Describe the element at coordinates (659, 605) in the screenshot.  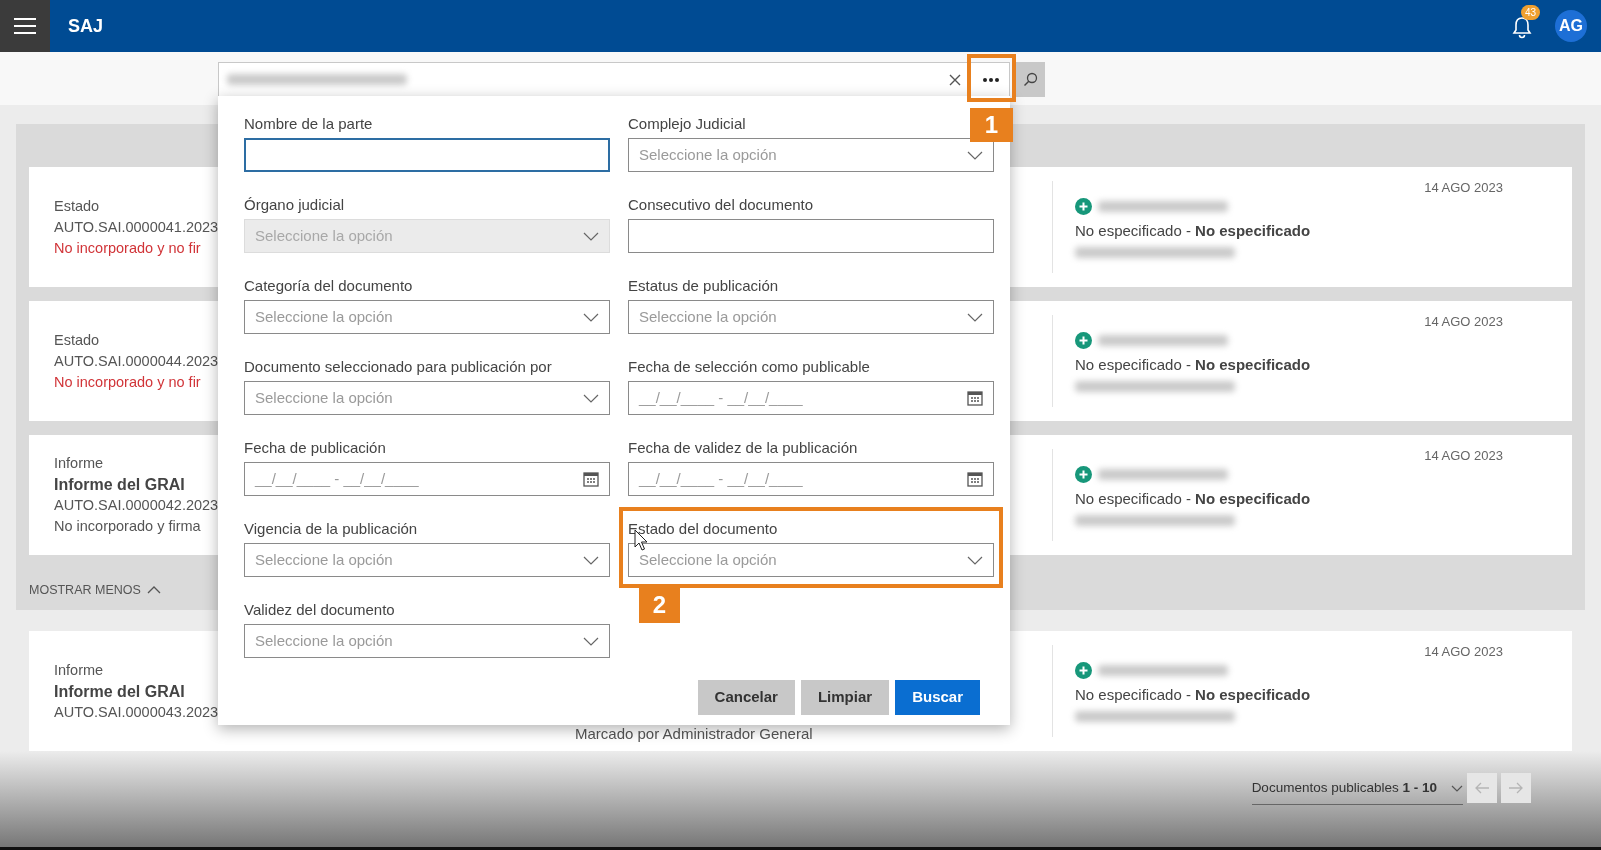
I see `callout-badge: 2` at that location.